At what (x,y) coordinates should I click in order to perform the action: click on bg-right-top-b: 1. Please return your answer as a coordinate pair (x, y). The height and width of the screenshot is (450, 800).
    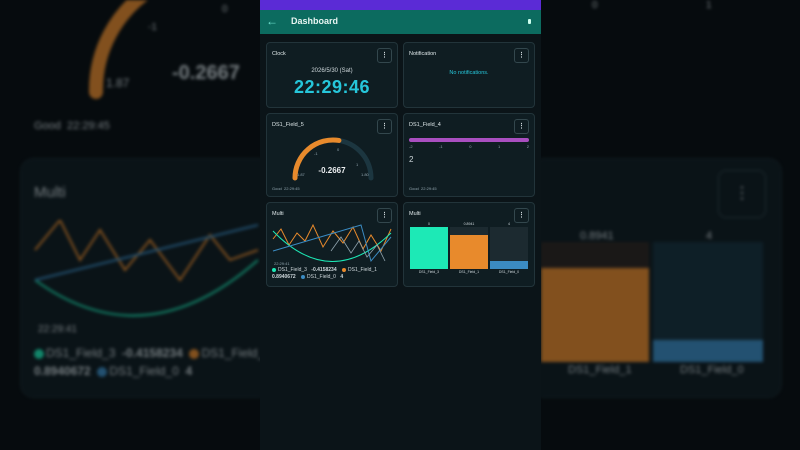
    Looking at the image, I should click on (709, 5).